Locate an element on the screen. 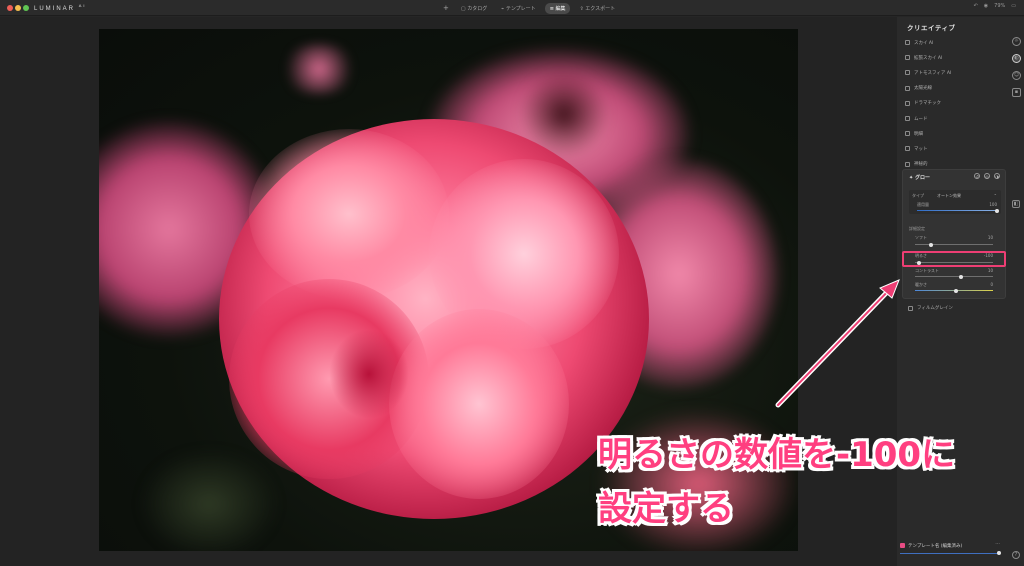  sunrays-icon is located at coordinates (907, 88).